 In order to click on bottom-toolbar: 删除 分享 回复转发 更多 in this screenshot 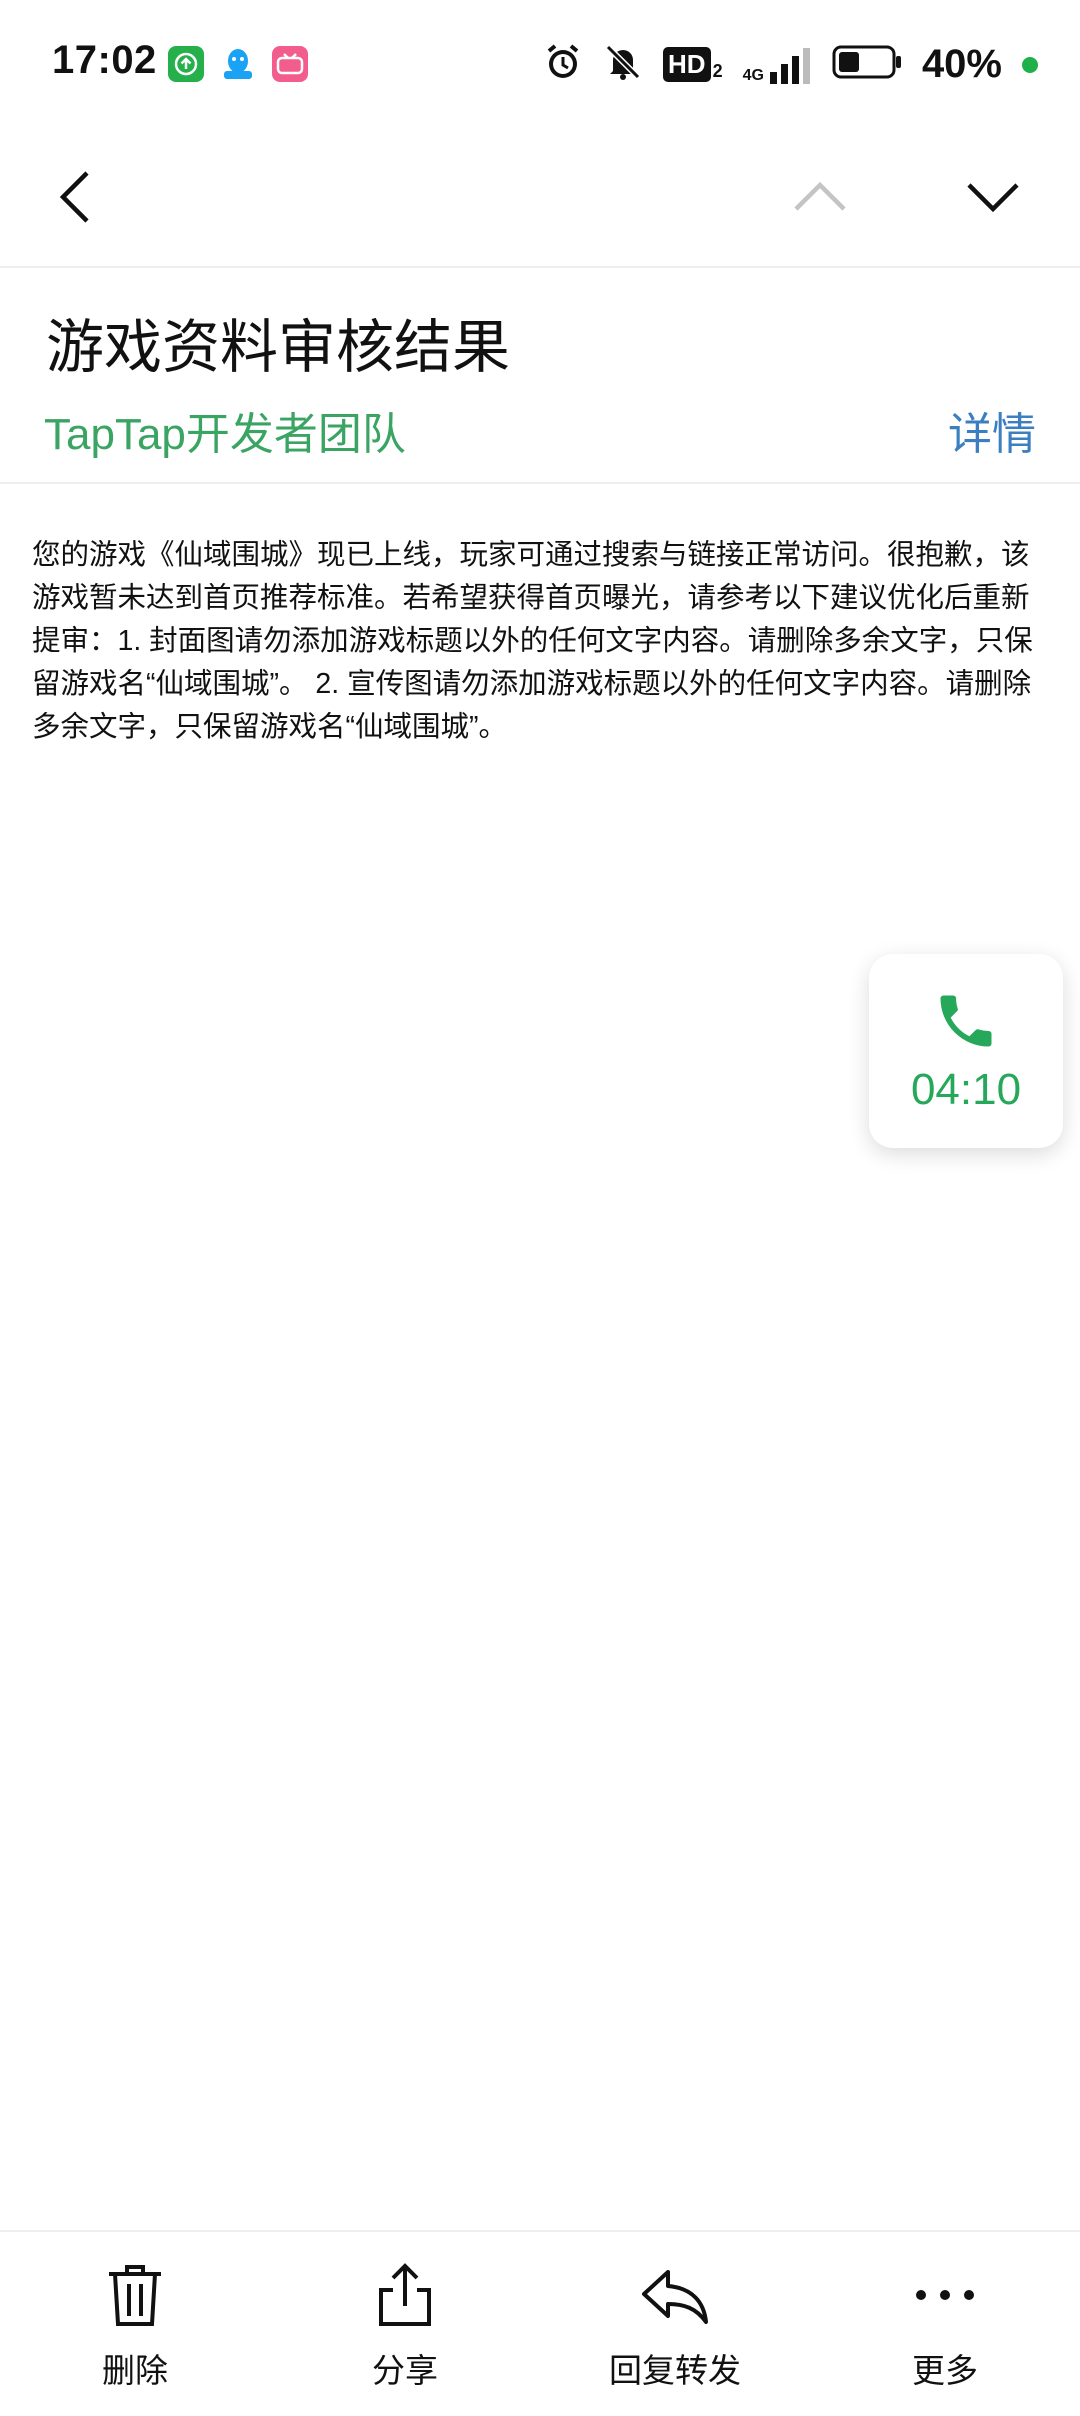, I will do `click(540, 2323)`.